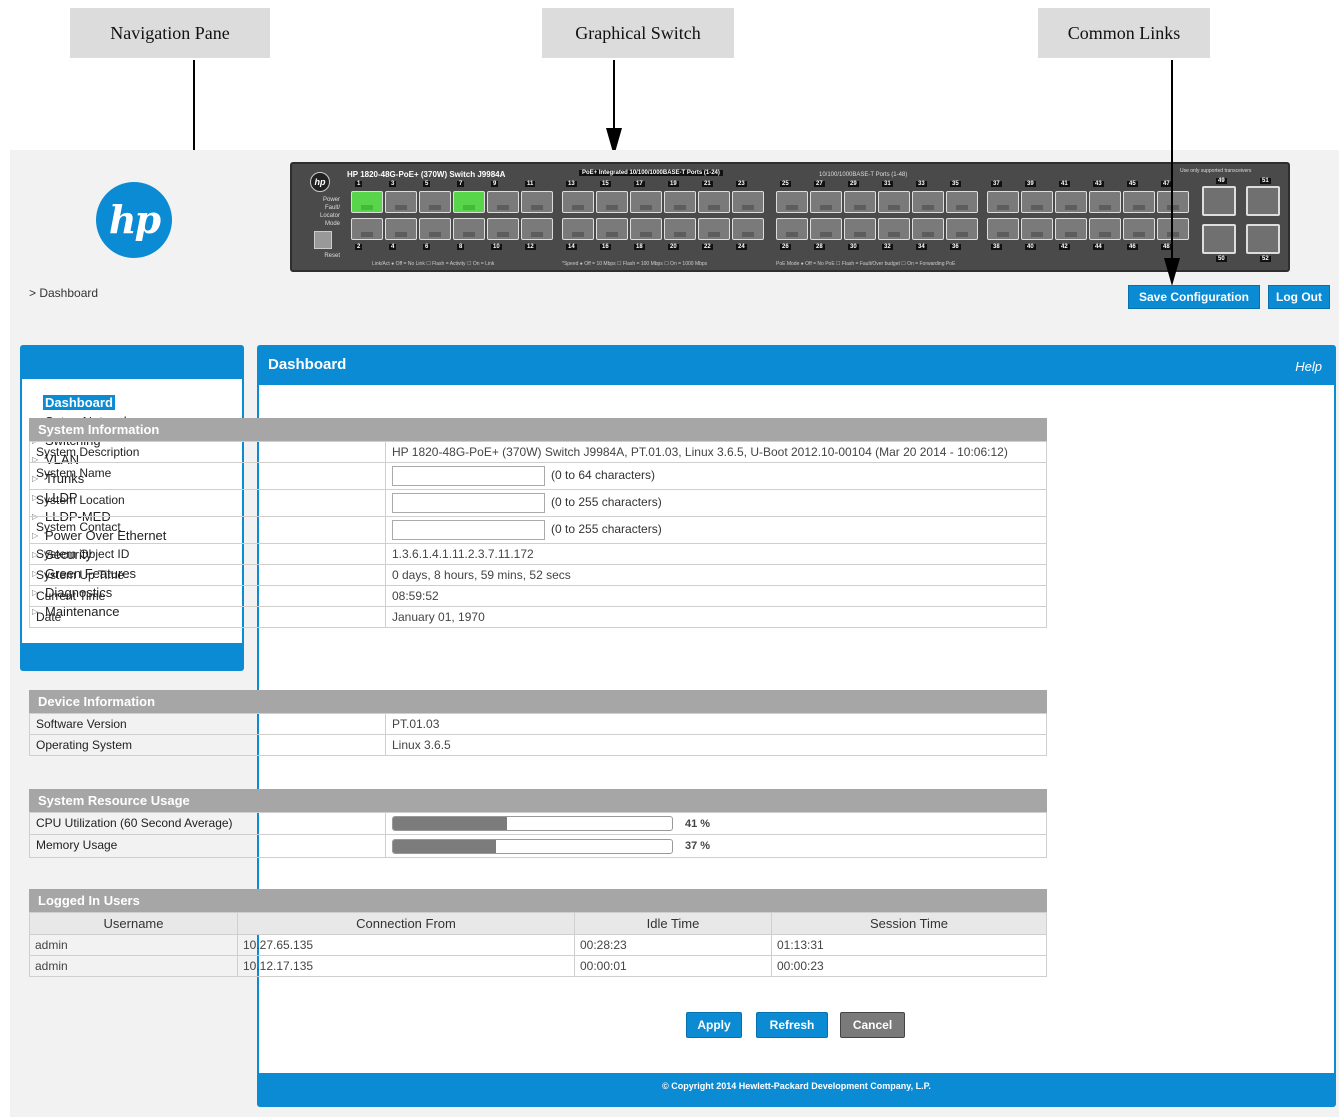 The height and width of the screenshot is (1117, 1339). I want to click on port-number-label: 15, so click(605, 184).